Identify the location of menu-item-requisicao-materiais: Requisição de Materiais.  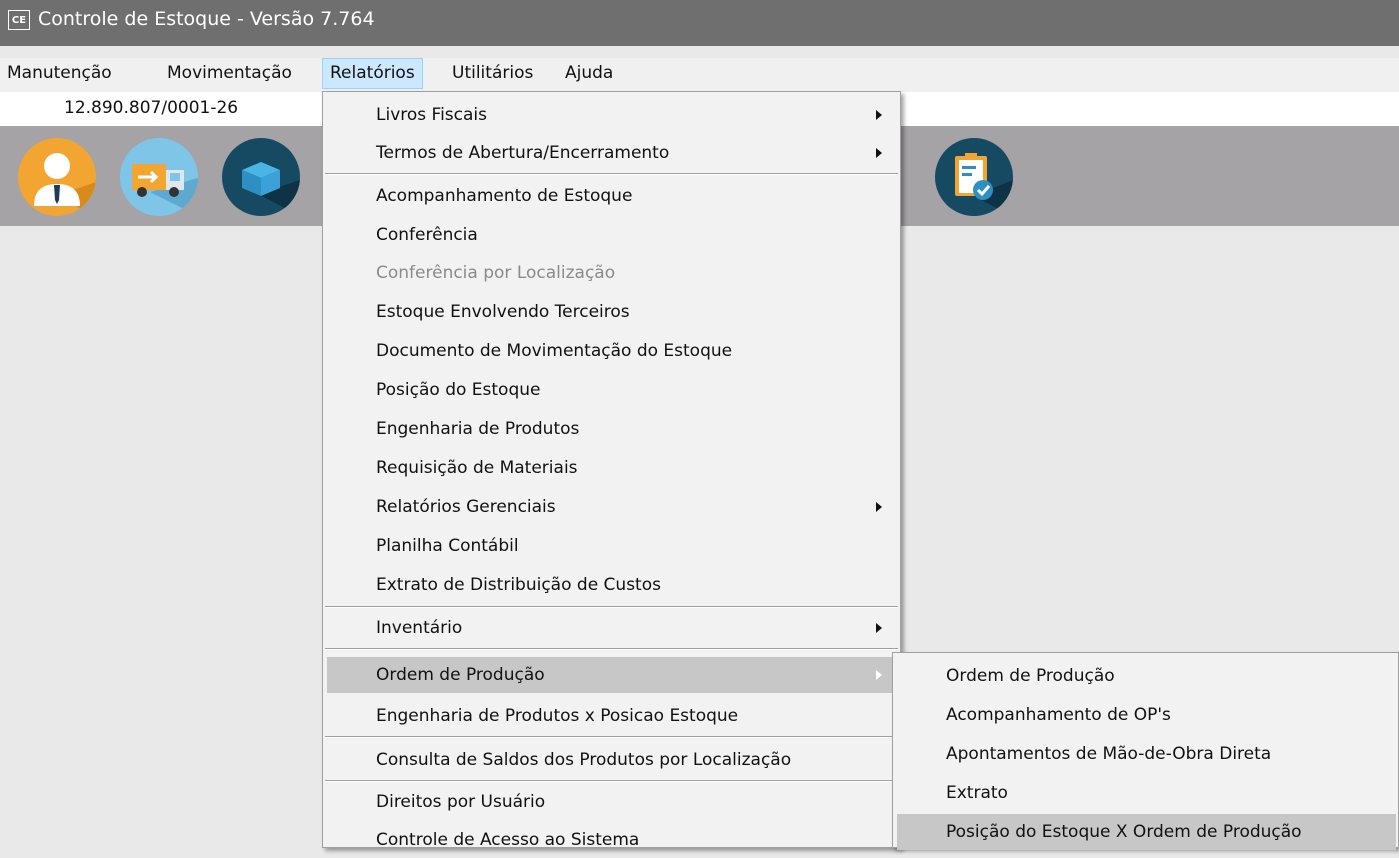
(611, 468).